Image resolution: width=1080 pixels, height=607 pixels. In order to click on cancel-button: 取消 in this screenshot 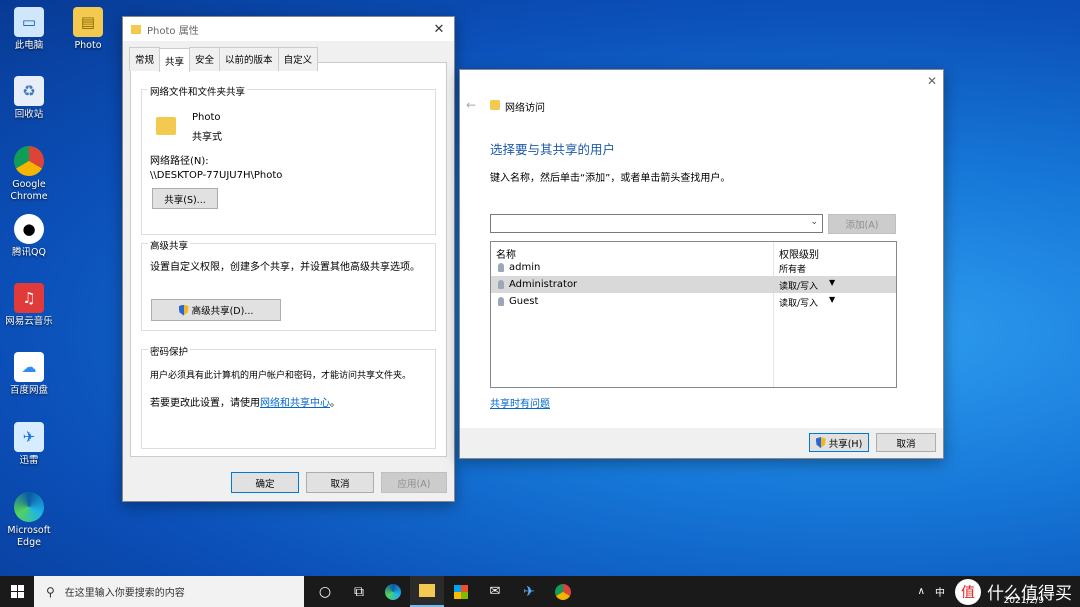, I will do `click(340, 482)`.